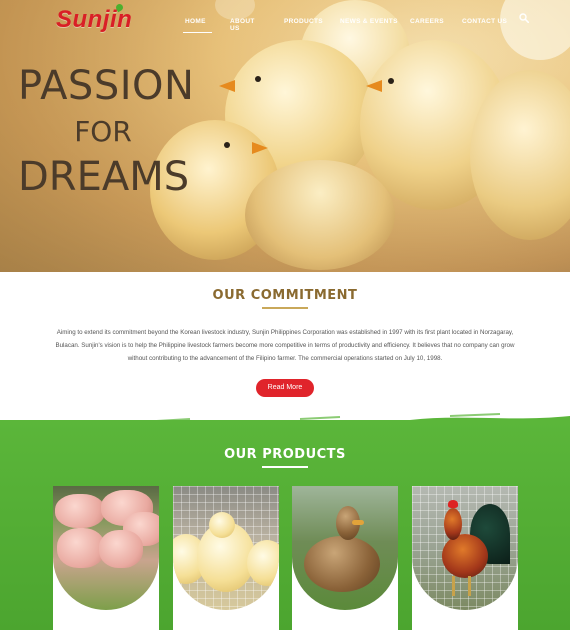  I want to click on nav-contact-us: CONTACT US, so click(484, 21).